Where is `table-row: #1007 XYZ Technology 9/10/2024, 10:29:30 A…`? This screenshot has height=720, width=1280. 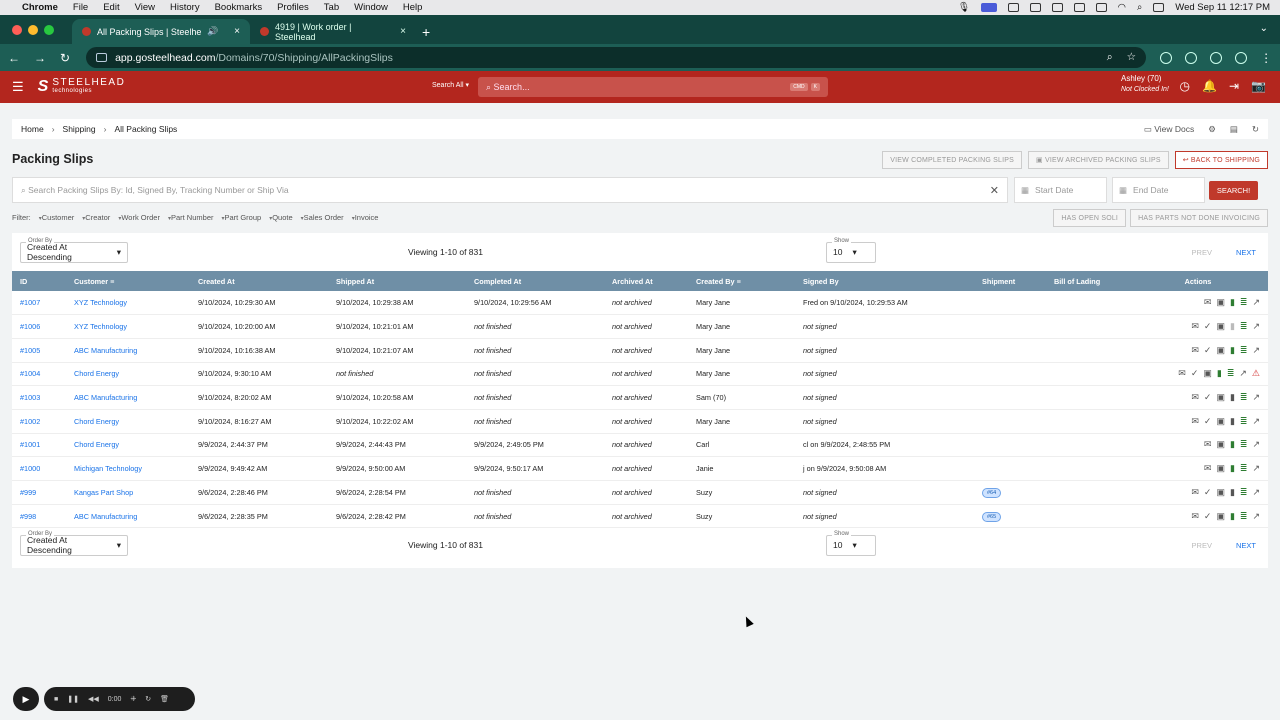 table-row: #1007 XYZ Technology 9/10/2024, 10:29:30 A… is located at coordinates (640, 303).